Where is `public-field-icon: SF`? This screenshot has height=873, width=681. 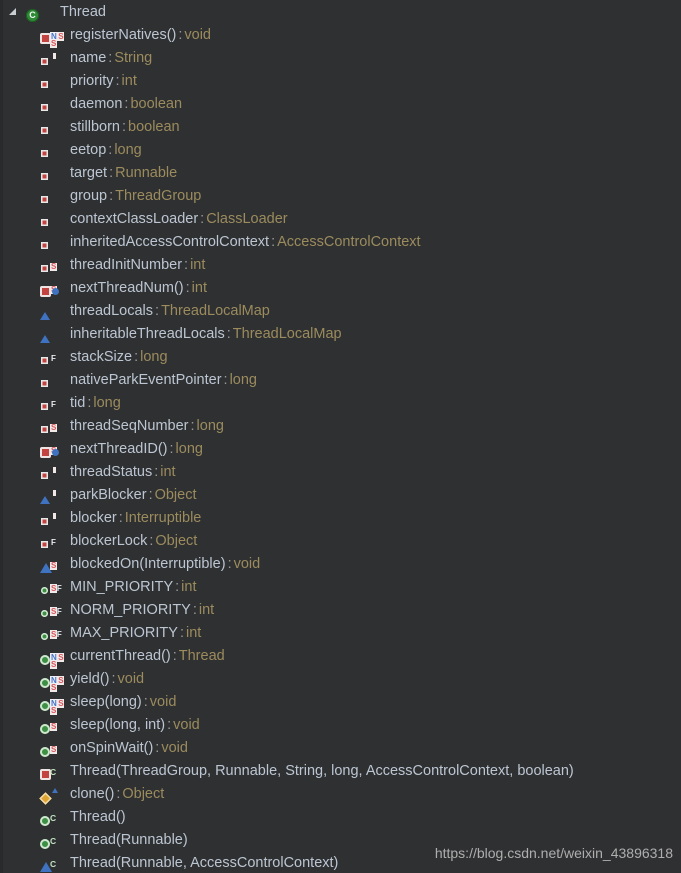
public-field-icon: SF is located at coordinates (53, 633).